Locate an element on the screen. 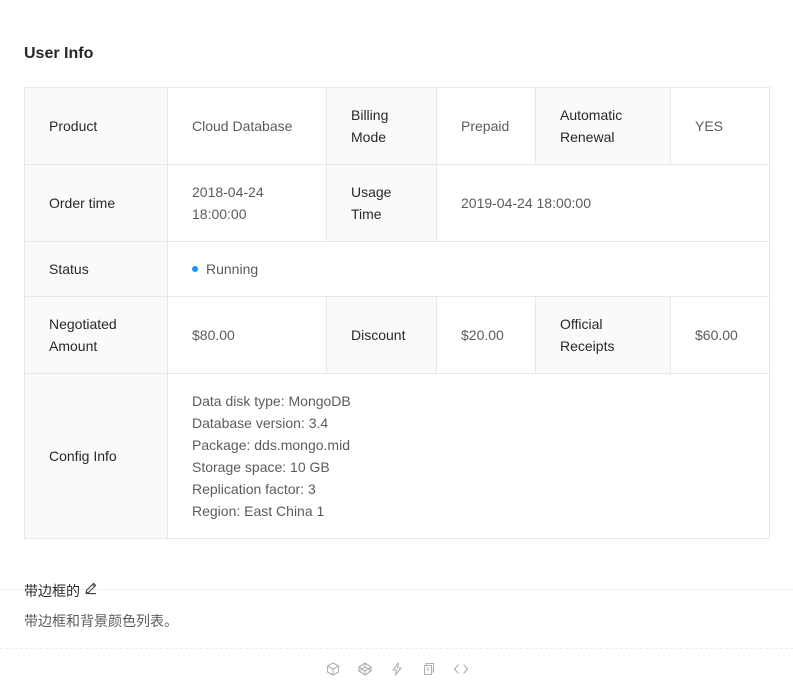 The image size is (793, 689). config-line: Data disk type: MongoDB is located at coordinates (271, 401).